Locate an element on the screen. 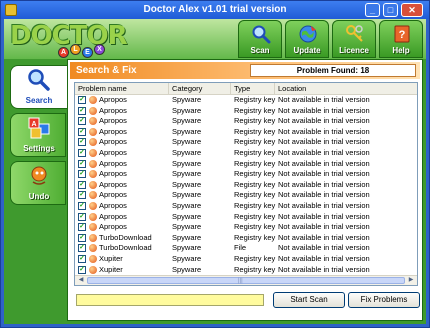  scan-button: Scan is located at coordinates (260, 39).